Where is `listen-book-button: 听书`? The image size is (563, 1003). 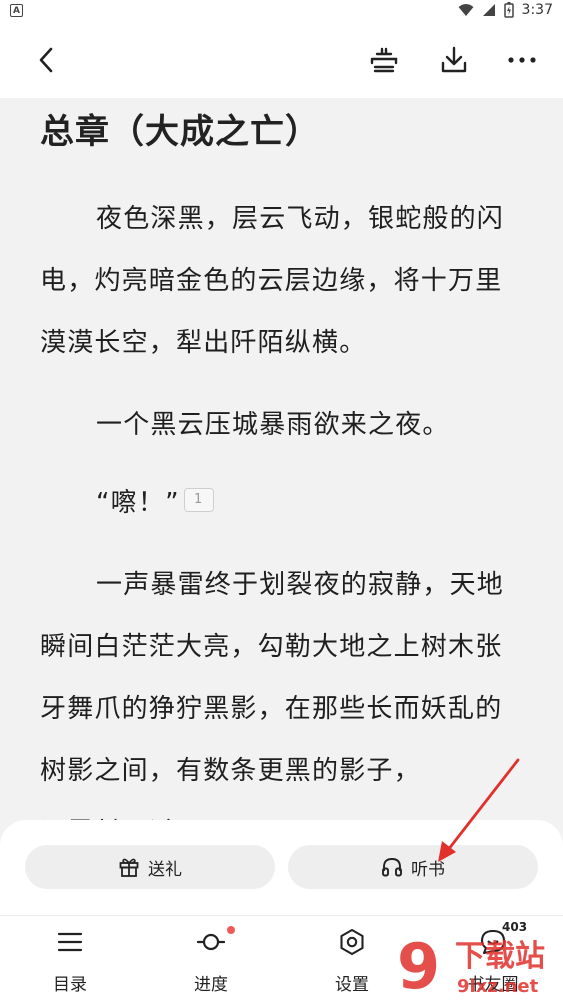 listen-book-button: 听书 is located at coordinates (413, 867).